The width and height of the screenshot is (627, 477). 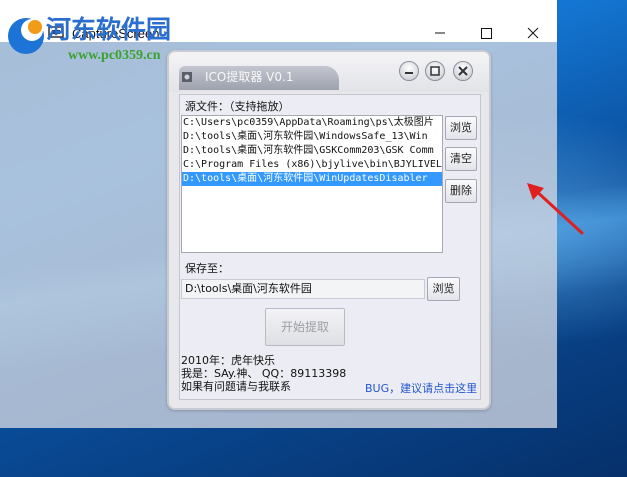 What do you see at coordinates (312, 179) in the screenshot?
I see `file-list-item-selected: D:\tools\桌面\河东软件园\WinUpdatesDisabler` at bounding box center [312, 179].